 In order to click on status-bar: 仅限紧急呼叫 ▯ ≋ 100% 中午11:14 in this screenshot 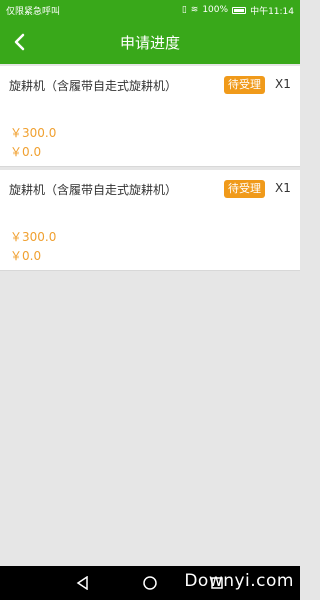, I will do `click(150, 10)`.